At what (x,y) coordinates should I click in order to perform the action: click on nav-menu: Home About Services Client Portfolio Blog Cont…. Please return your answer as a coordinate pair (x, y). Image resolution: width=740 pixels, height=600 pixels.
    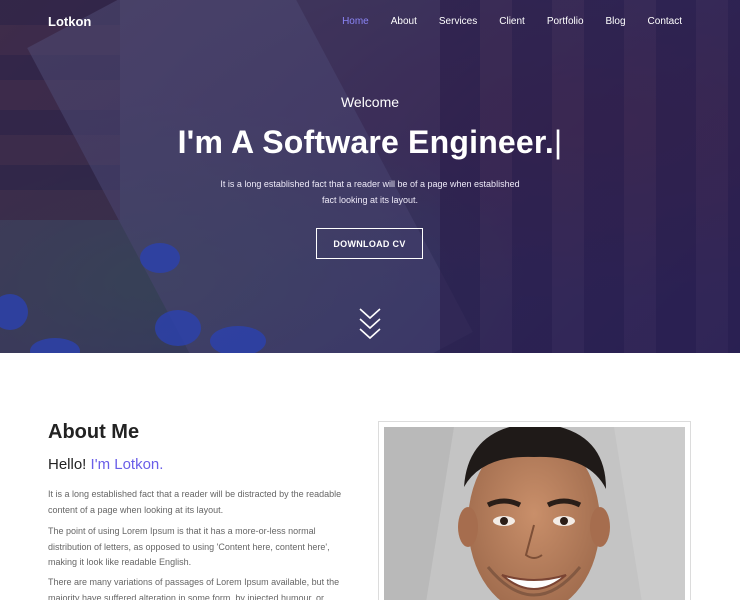
    Looking at the image, I should click on (512, 21).